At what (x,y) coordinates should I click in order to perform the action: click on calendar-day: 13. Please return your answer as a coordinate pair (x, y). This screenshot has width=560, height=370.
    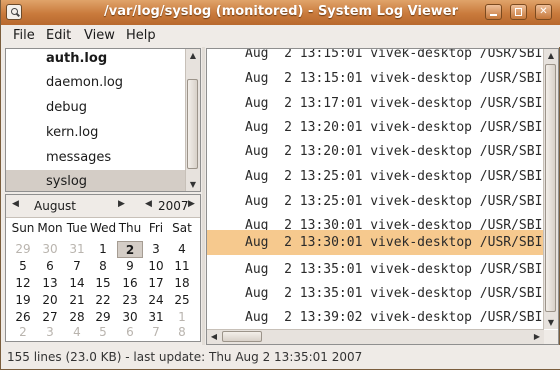
    Looking at the image, I should click on (50, 283).